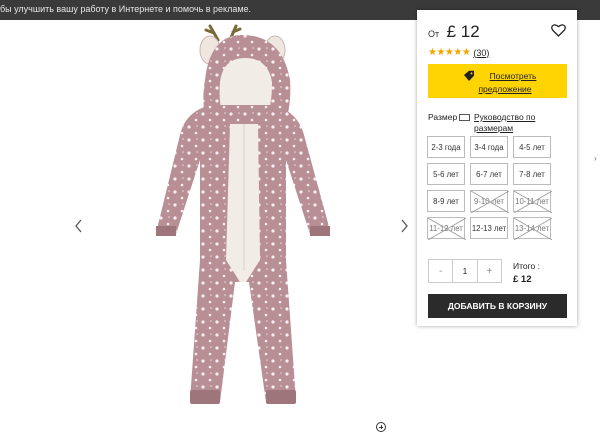 The width and height of the screenshot is (600, 432). I want to click on size-option: 9-10 лет, so click(489, 201).